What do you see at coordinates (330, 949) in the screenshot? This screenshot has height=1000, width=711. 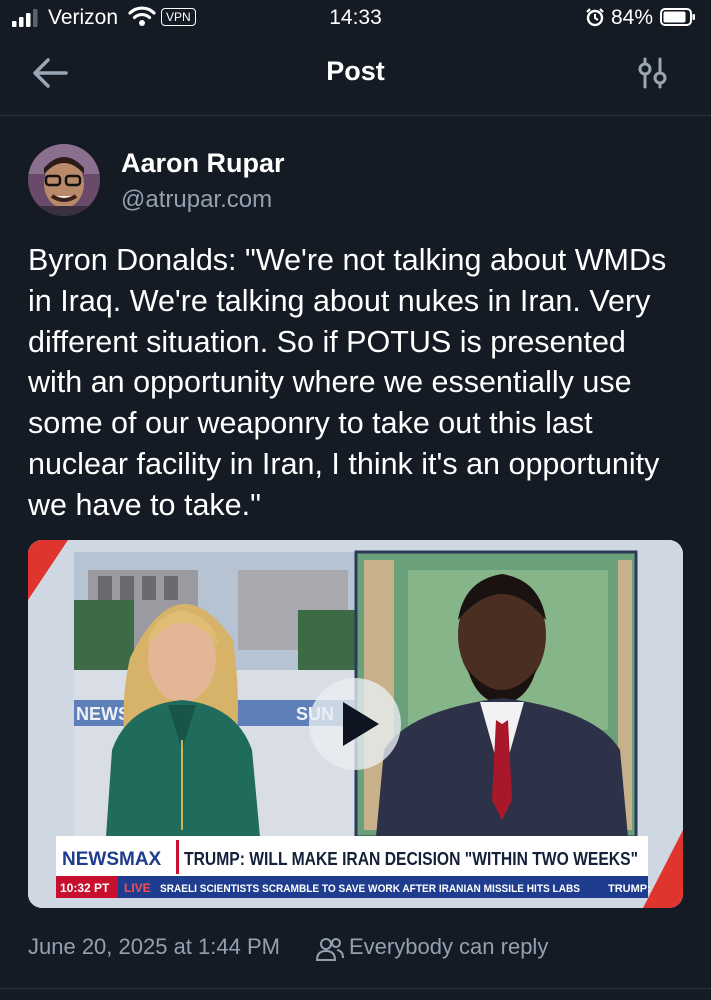 I see `people-icon` at bounding box center [330, 949].